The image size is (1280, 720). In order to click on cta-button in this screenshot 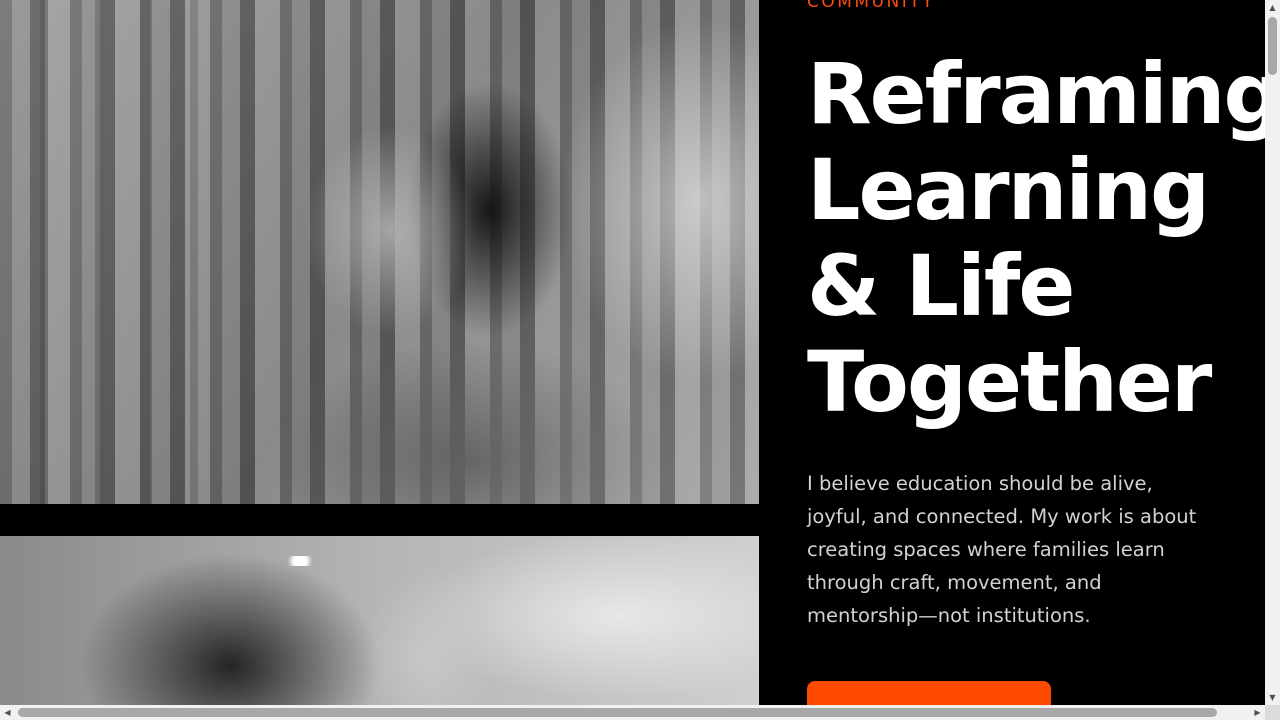, I will do `click(929, 693)`.